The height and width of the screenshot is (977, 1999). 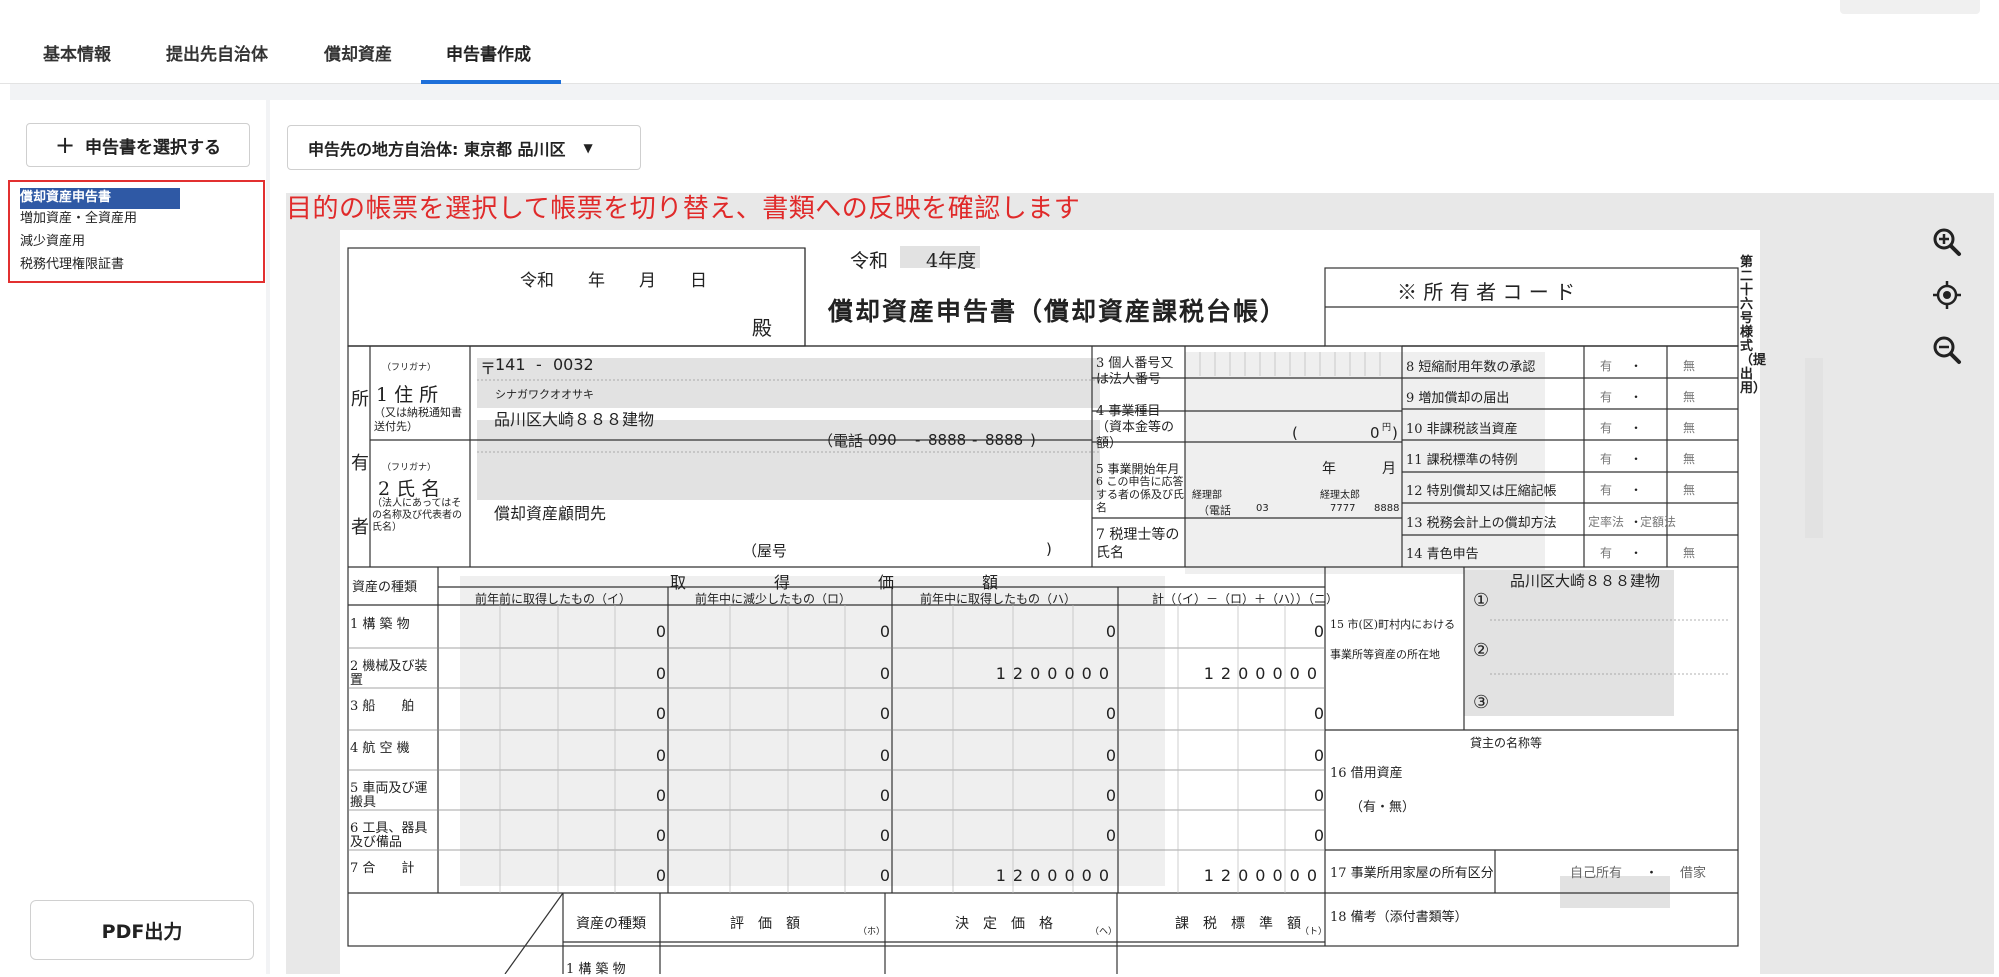 What do you see at coordinates (1004, 924) in the screenshot?
I see `decided-header: 決 定 価 格` at bounding box center [1004, 924].